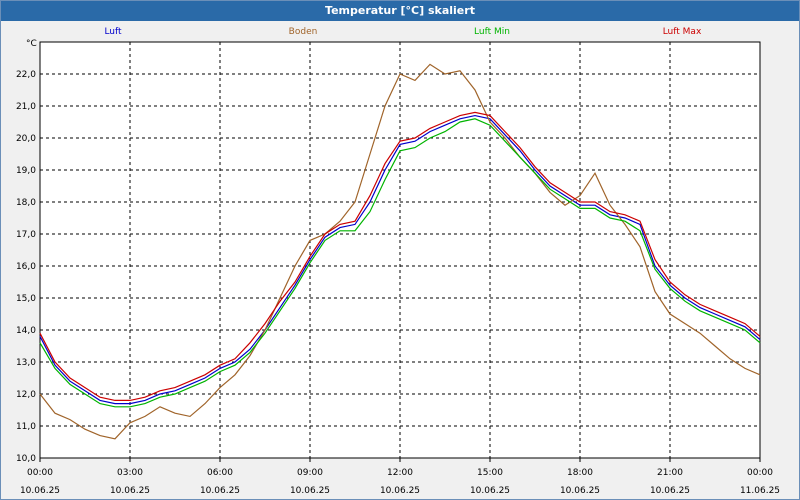 This screenshot has width=800, height=500. I want to click on legend: Luft Boden Luft Min Luft Max, so click(403, 32).